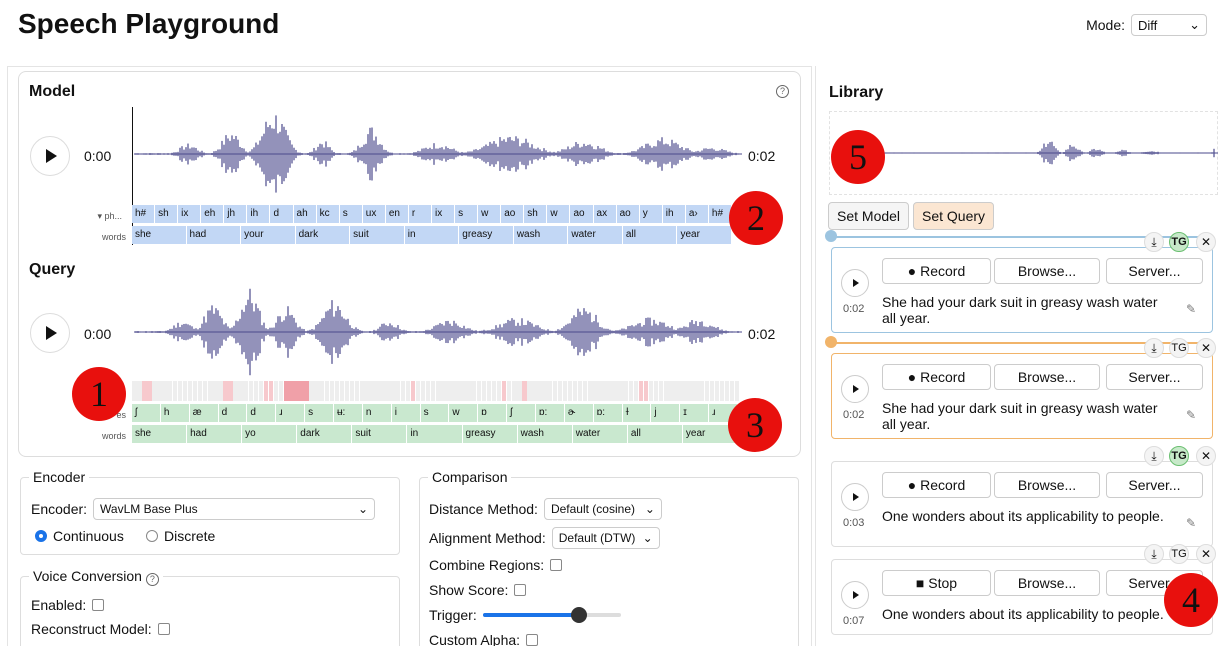 This screenshot has height=646, width=1221. What do you see at coordinates (444, 214) in the screenshot?
I see `tier-segment: ix` at bounding box center [444, 214].